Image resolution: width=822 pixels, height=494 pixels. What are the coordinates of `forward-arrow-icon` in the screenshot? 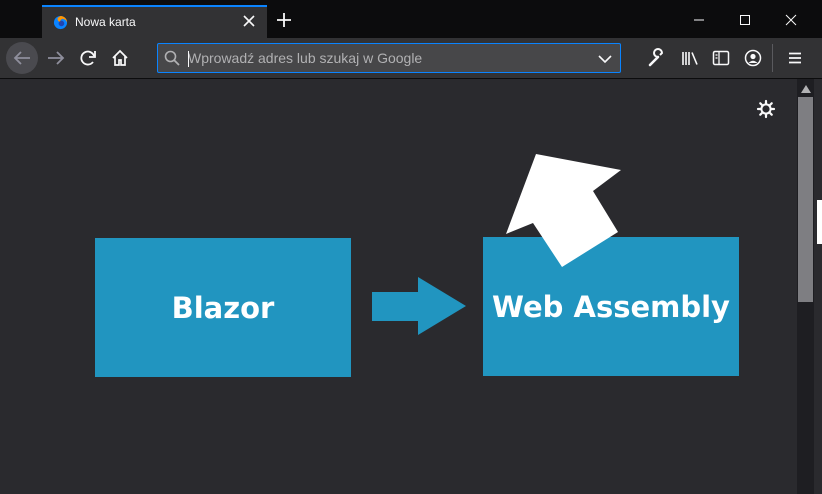 It's located at (56, 58).